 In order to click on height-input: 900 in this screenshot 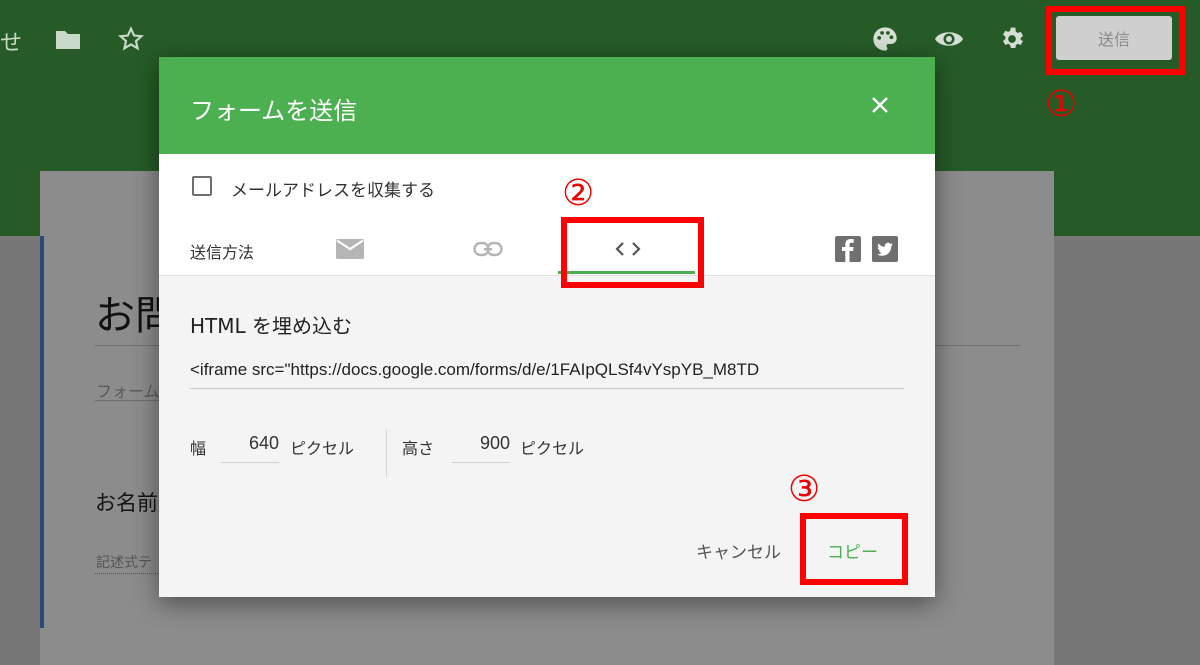, I will do `click(481, 443)`.